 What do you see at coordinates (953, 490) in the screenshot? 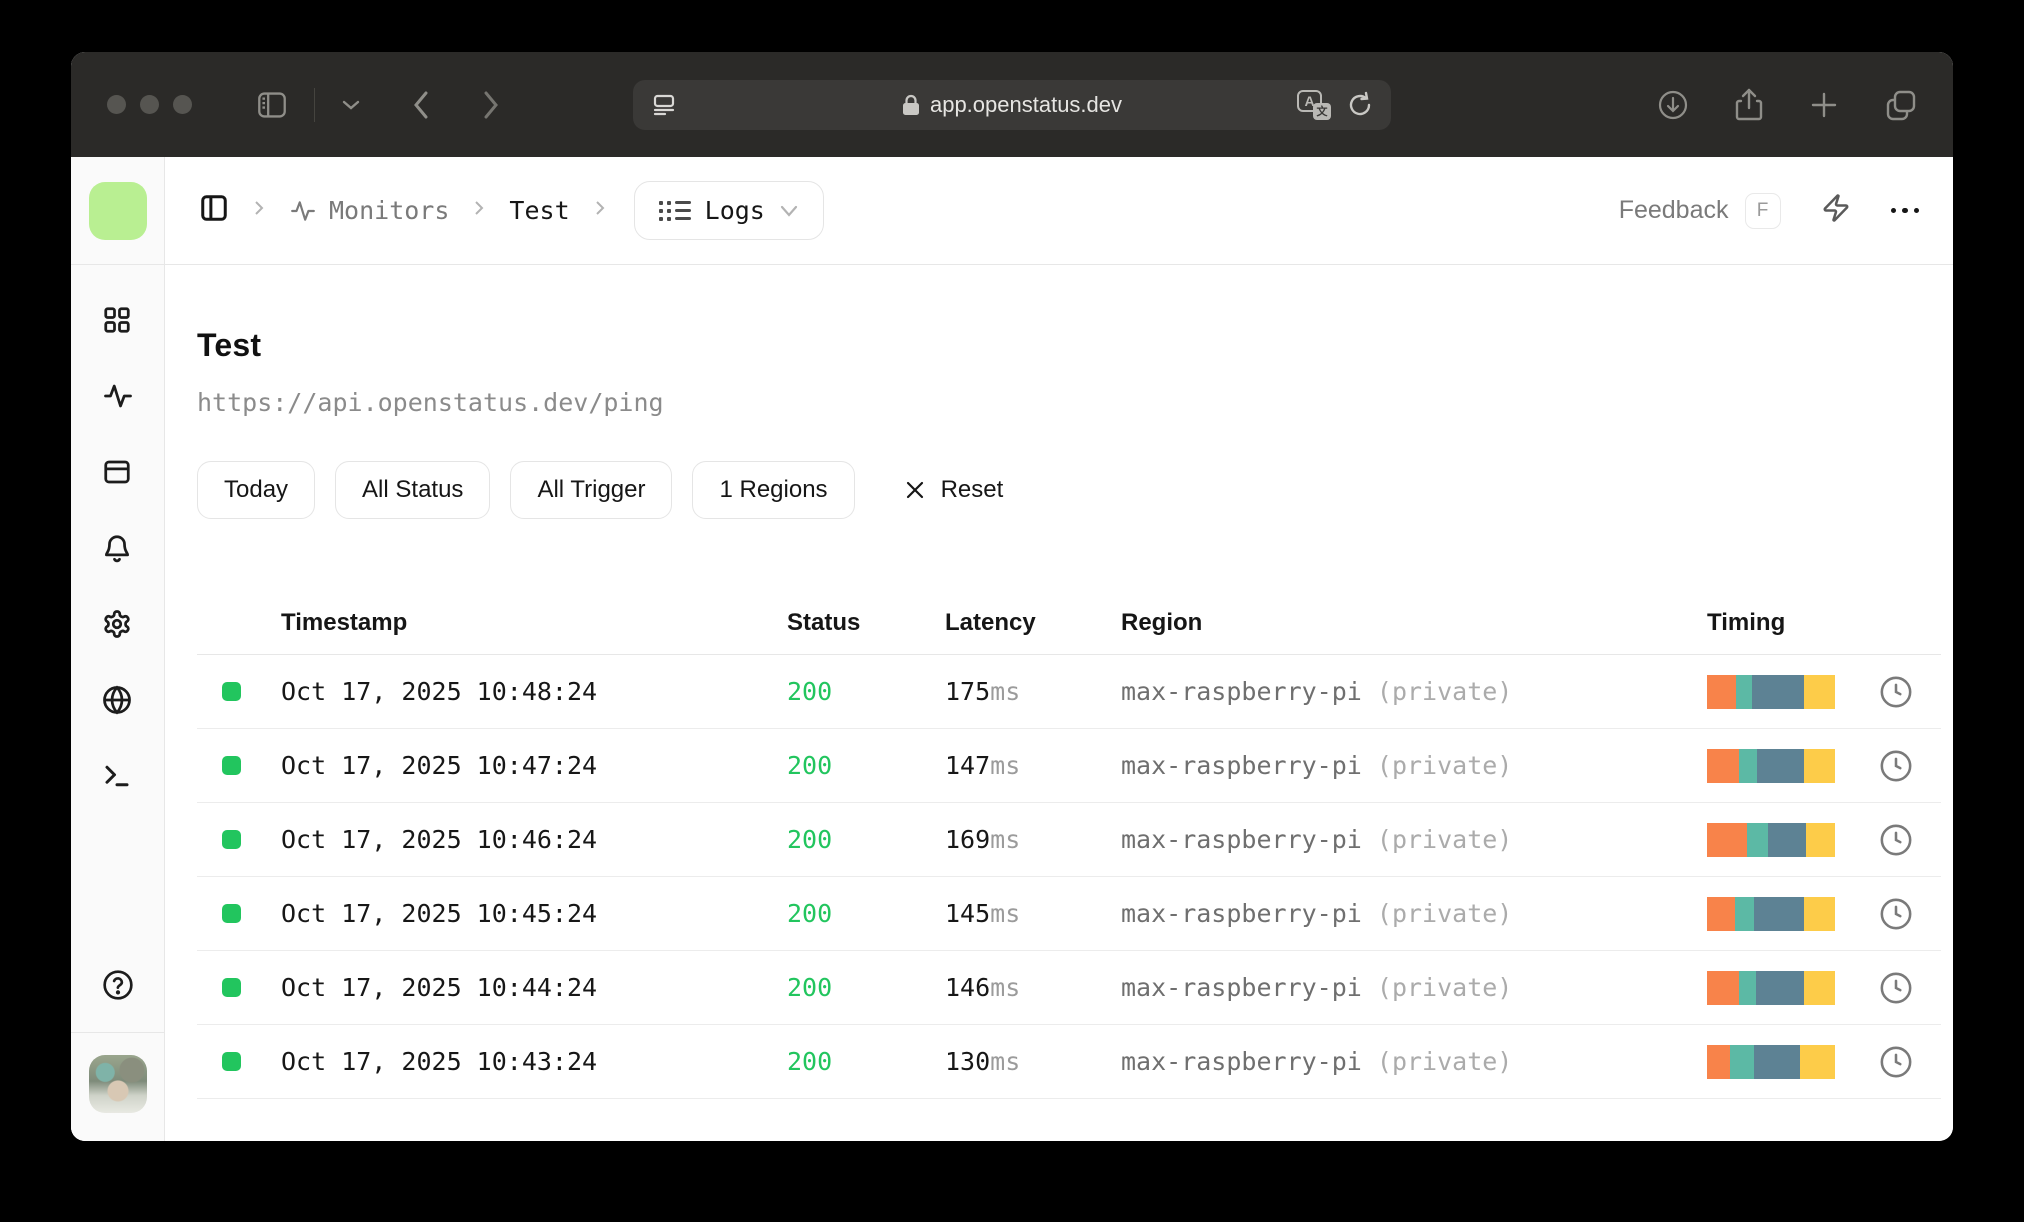
I see `reset-filters-button: Reset` at bounding box center [953, 490].